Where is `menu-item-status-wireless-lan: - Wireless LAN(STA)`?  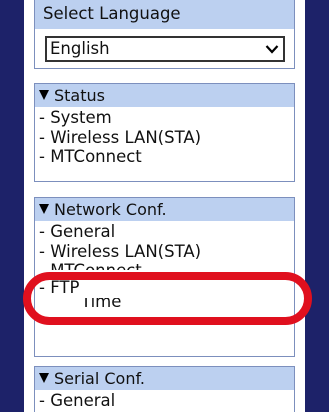
menu-item-status-wireless-lan: - Wireless LAN(STA) is located at coordinates (164, 138).